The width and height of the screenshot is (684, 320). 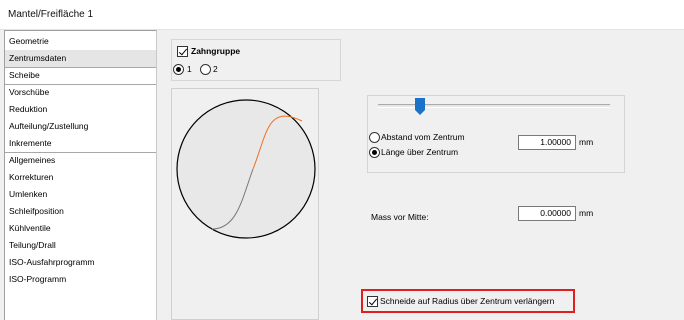 I want to click on sidebar-item-umlenken: Umlenken, so click(x=80, y=194).